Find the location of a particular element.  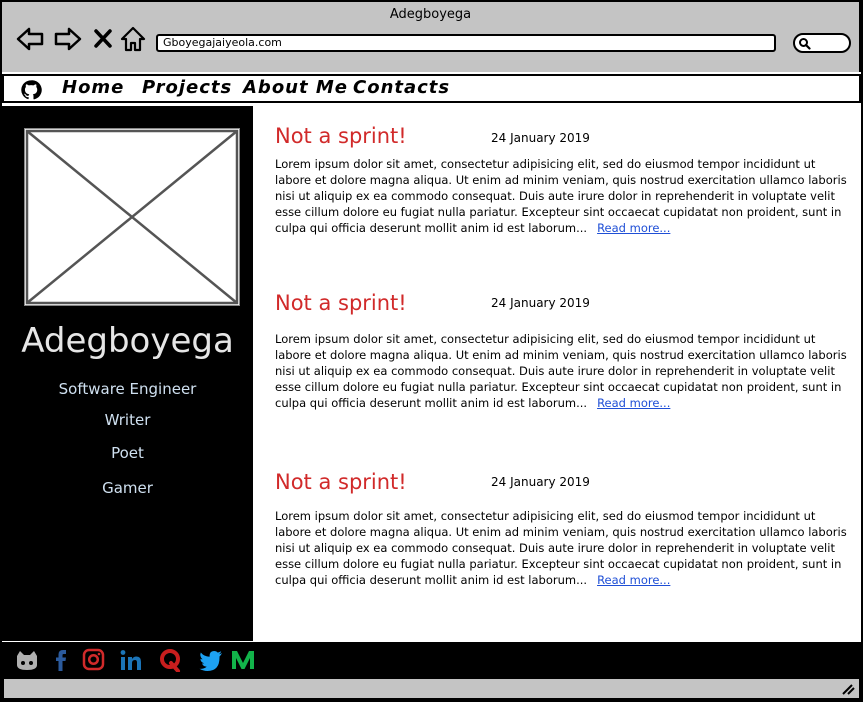

address-bar: Gboyegajaiyeola.com is located at coordinates (466, 43).